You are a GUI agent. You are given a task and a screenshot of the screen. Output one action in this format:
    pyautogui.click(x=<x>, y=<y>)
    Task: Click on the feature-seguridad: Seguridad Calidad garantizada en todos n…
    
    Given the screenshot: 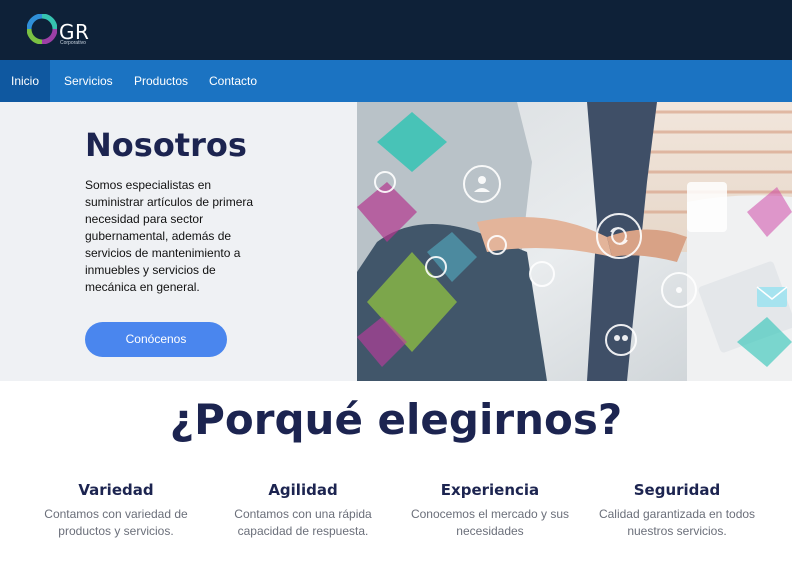 What is the action you would take?
    pyautogui.click(x=677, y=510)
    